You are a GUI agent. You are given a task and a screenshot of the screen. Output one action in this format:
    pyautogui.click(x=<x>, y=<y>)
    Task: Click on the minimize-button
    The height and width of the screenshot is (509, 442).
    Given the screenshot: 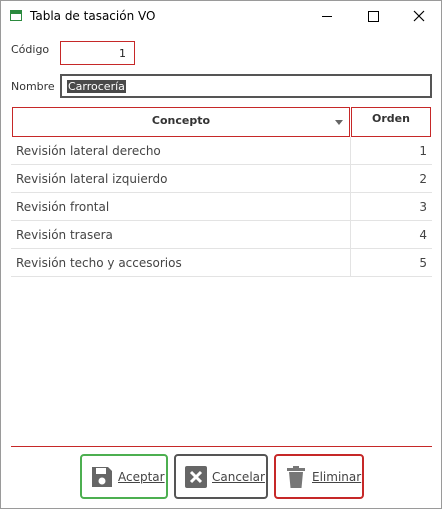 What is the action you would take?
    pyautogui.click(x=327, y=16)
    